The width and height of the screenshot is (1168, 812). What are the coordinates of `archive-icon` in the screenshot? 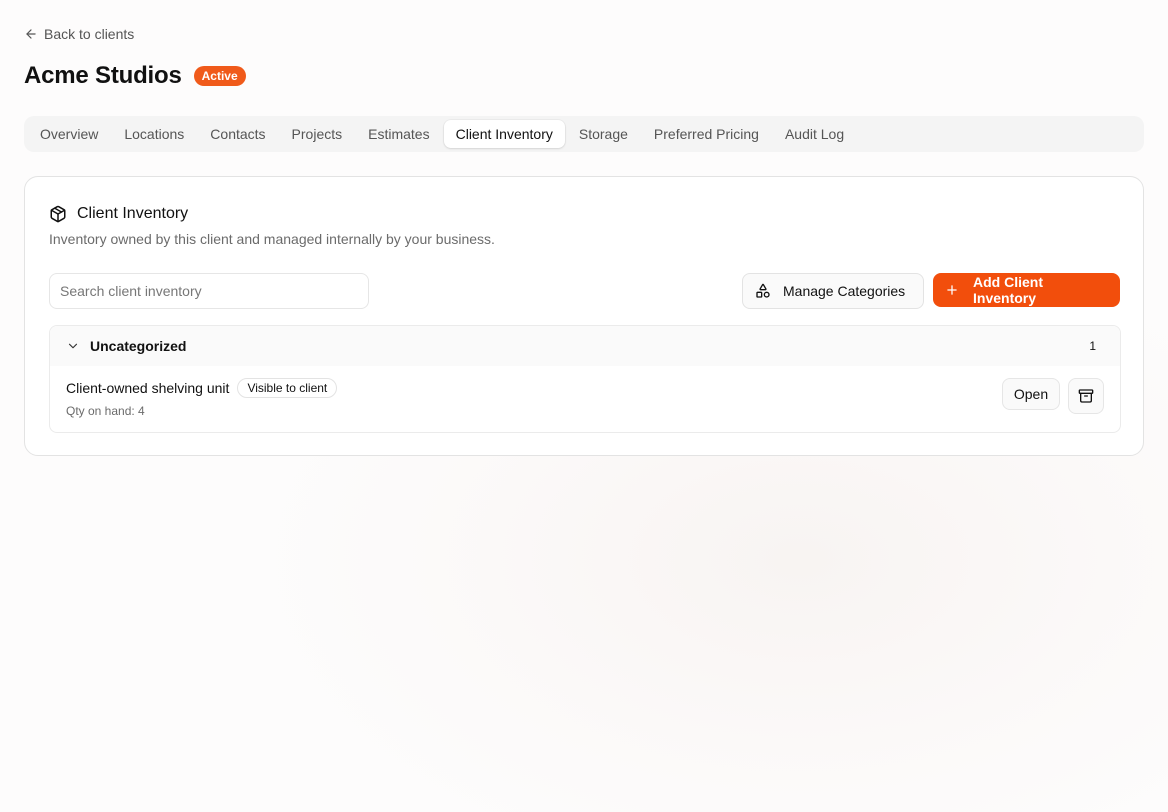 It's located at (1086, 396).